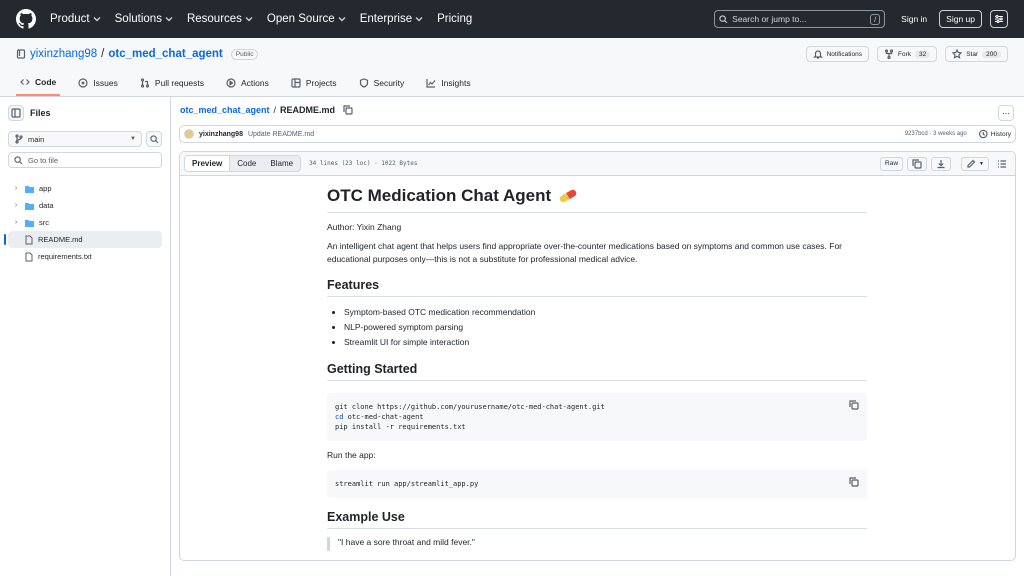  What do you see at coordinates (98, 83) in the screenshot?
I see `tab-issues: Issues` at bounding box center [98, 83].